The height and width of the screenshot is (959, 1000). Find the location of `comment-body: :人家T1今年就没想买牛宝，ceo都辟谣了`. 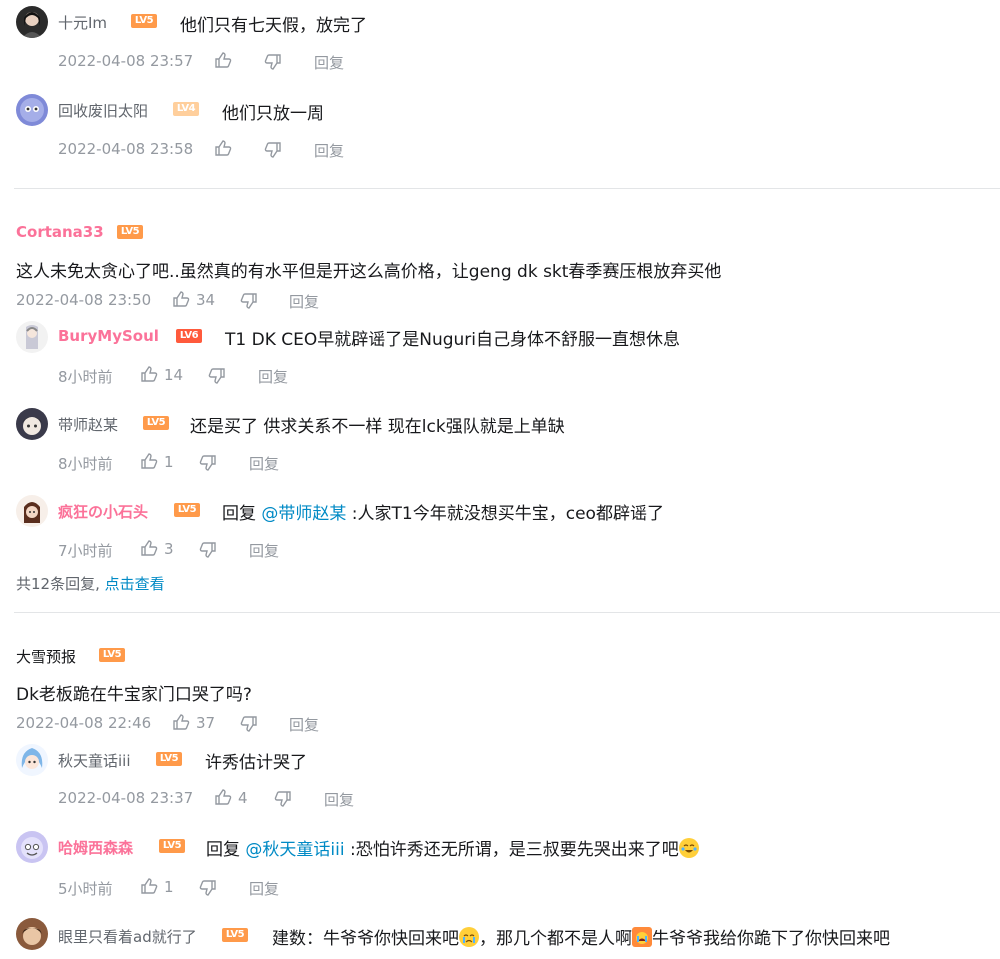

comment-body: :人家T1今年就没想买牛宝，ceo都辟谣了 is located at coordinates (505, 514).